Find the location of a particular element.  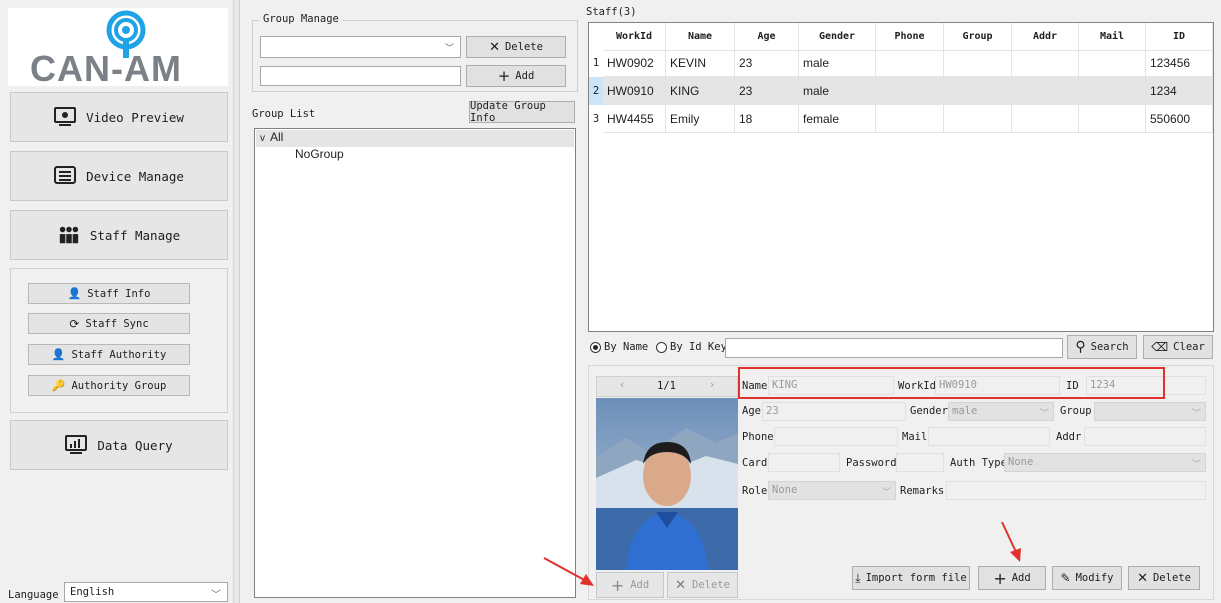

gender-label: Gender is located at coordinates (929, 411).